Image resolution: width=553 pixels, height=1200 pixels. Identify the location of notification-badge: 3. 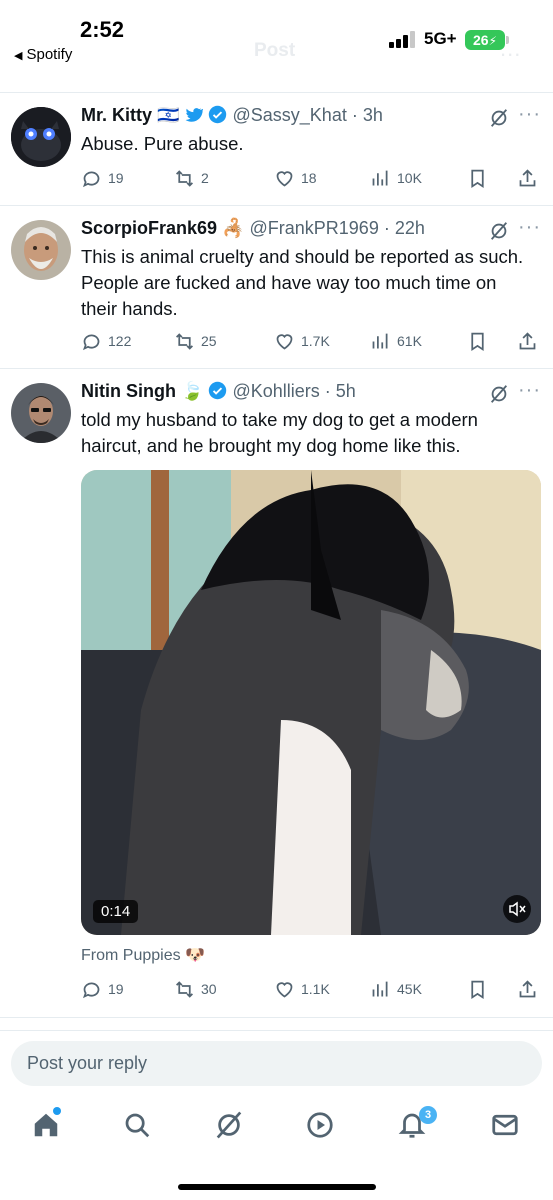
(428, 1115).